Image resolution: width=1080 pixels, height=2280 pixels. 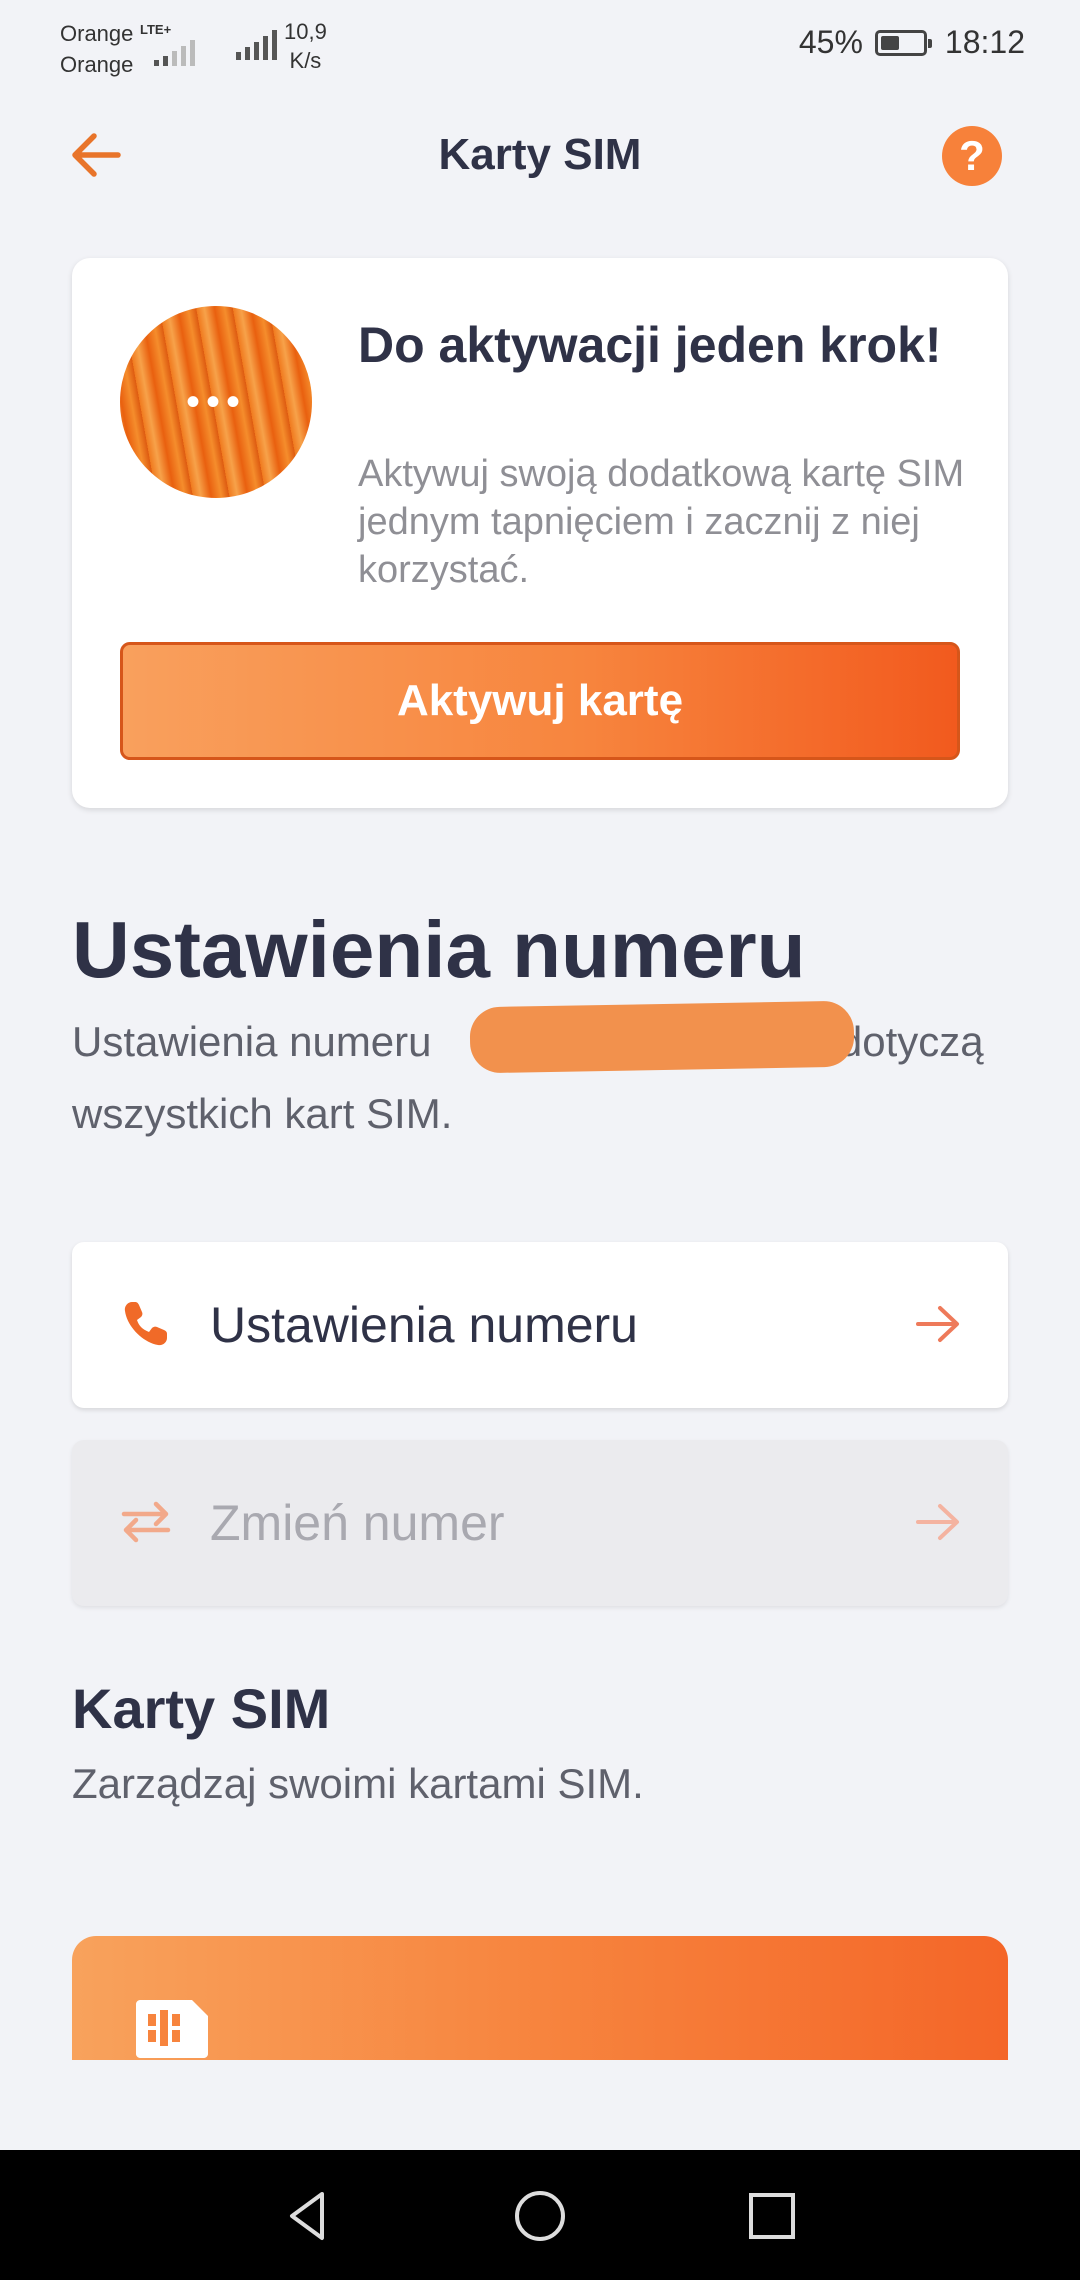 What do you see at coordinates (540, 701) in the screenshot?
I see `activate-card-button: Aktywuj kartę` at bounding box center [540, 701].